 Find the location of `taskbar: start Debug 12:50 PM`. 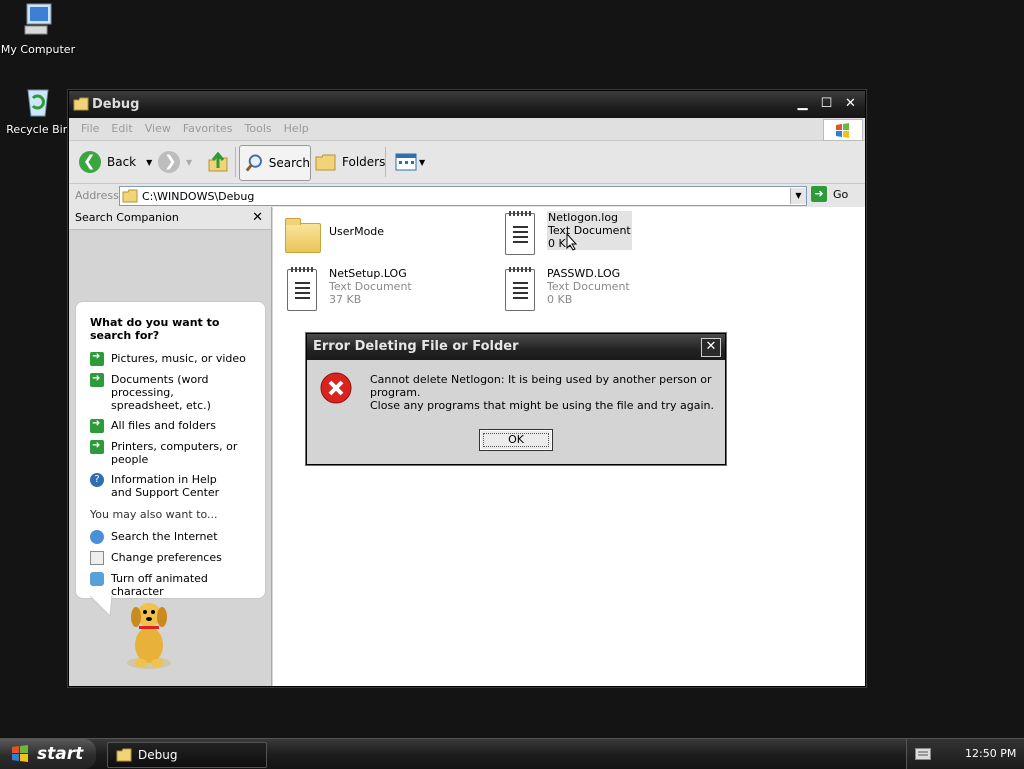

taskbar: start Debug 12:50 PM is located at coordinates (512, 753).